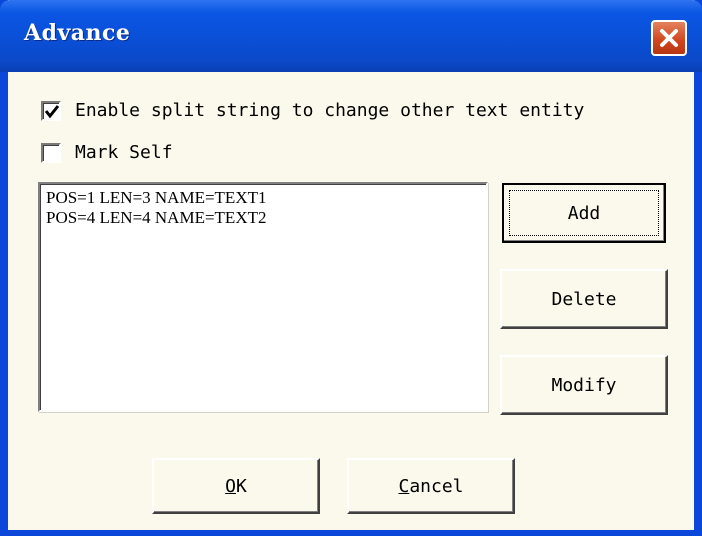 Image resolution: width=702 pixels, height=536 pixels. What do you see at coordinates (263, 198) in the screenshot?
I see `list-item: POS=1 LEN=3 NAME=TEXT1` at bounding box center [263, 198].